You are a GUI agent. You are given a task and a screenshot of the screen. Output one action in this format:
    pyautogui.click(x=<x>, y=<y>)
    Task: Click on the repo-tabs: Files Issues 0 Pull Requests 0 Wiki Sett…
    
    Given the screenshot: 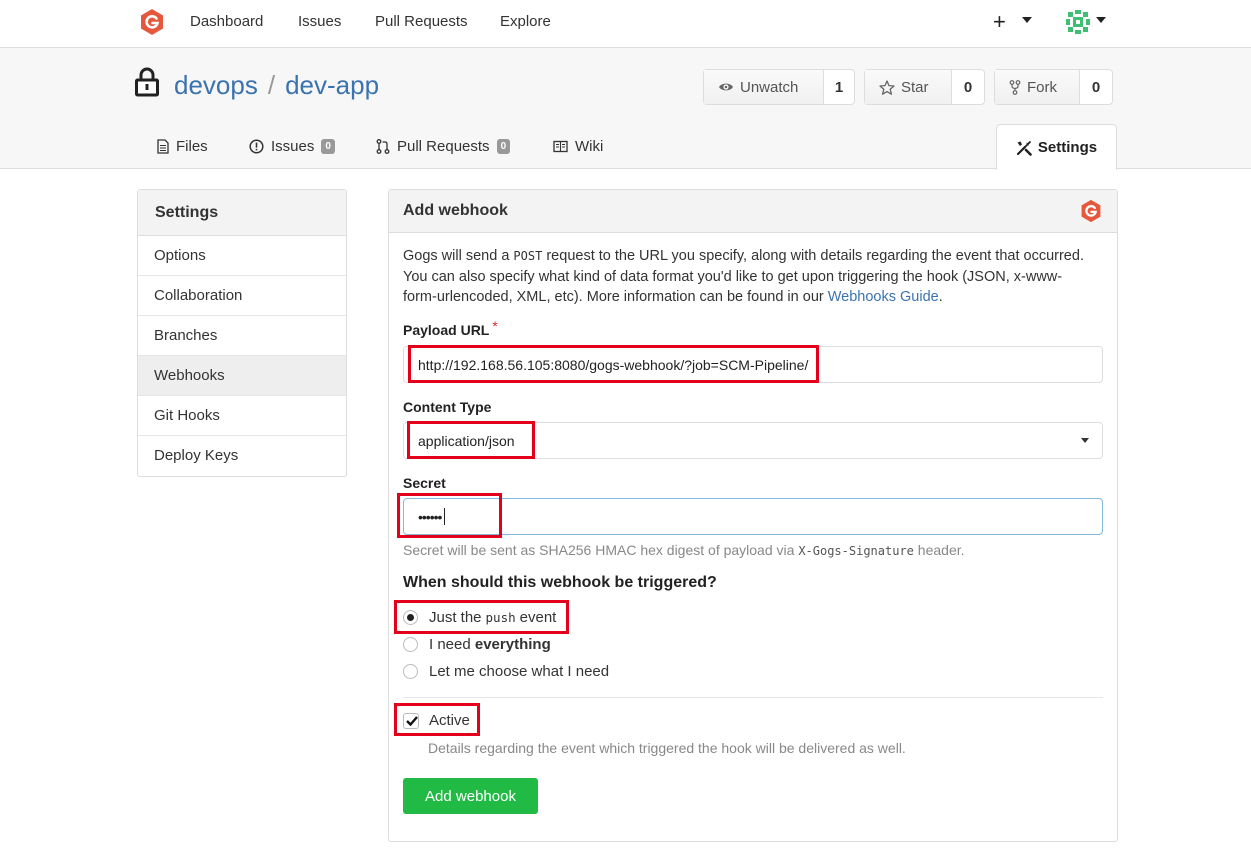 What is the action you would take?
    pyautogui.click(x=625, y=147)
    